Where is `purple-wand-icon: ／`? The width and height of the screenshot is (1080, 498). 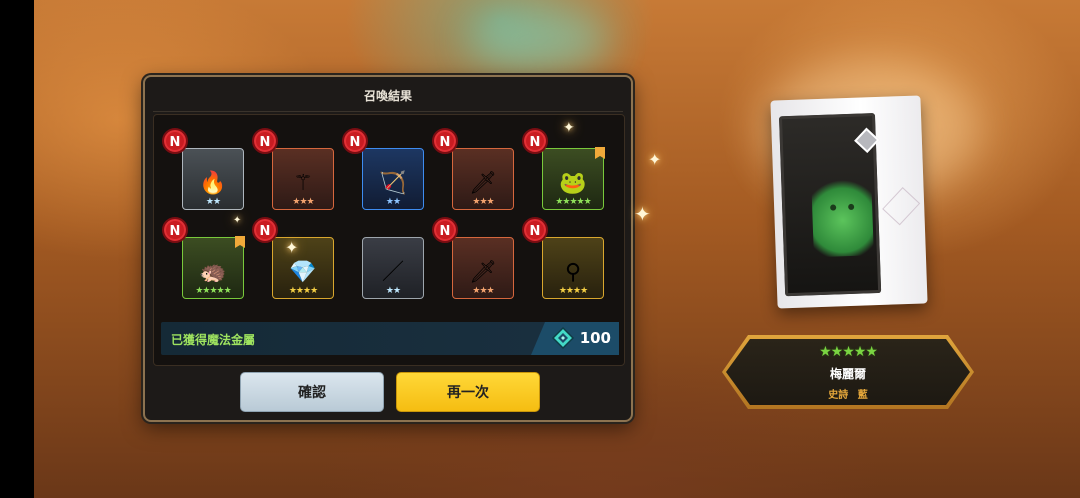
purple-wand-icon: ／ is located at coordinates (393, 272).